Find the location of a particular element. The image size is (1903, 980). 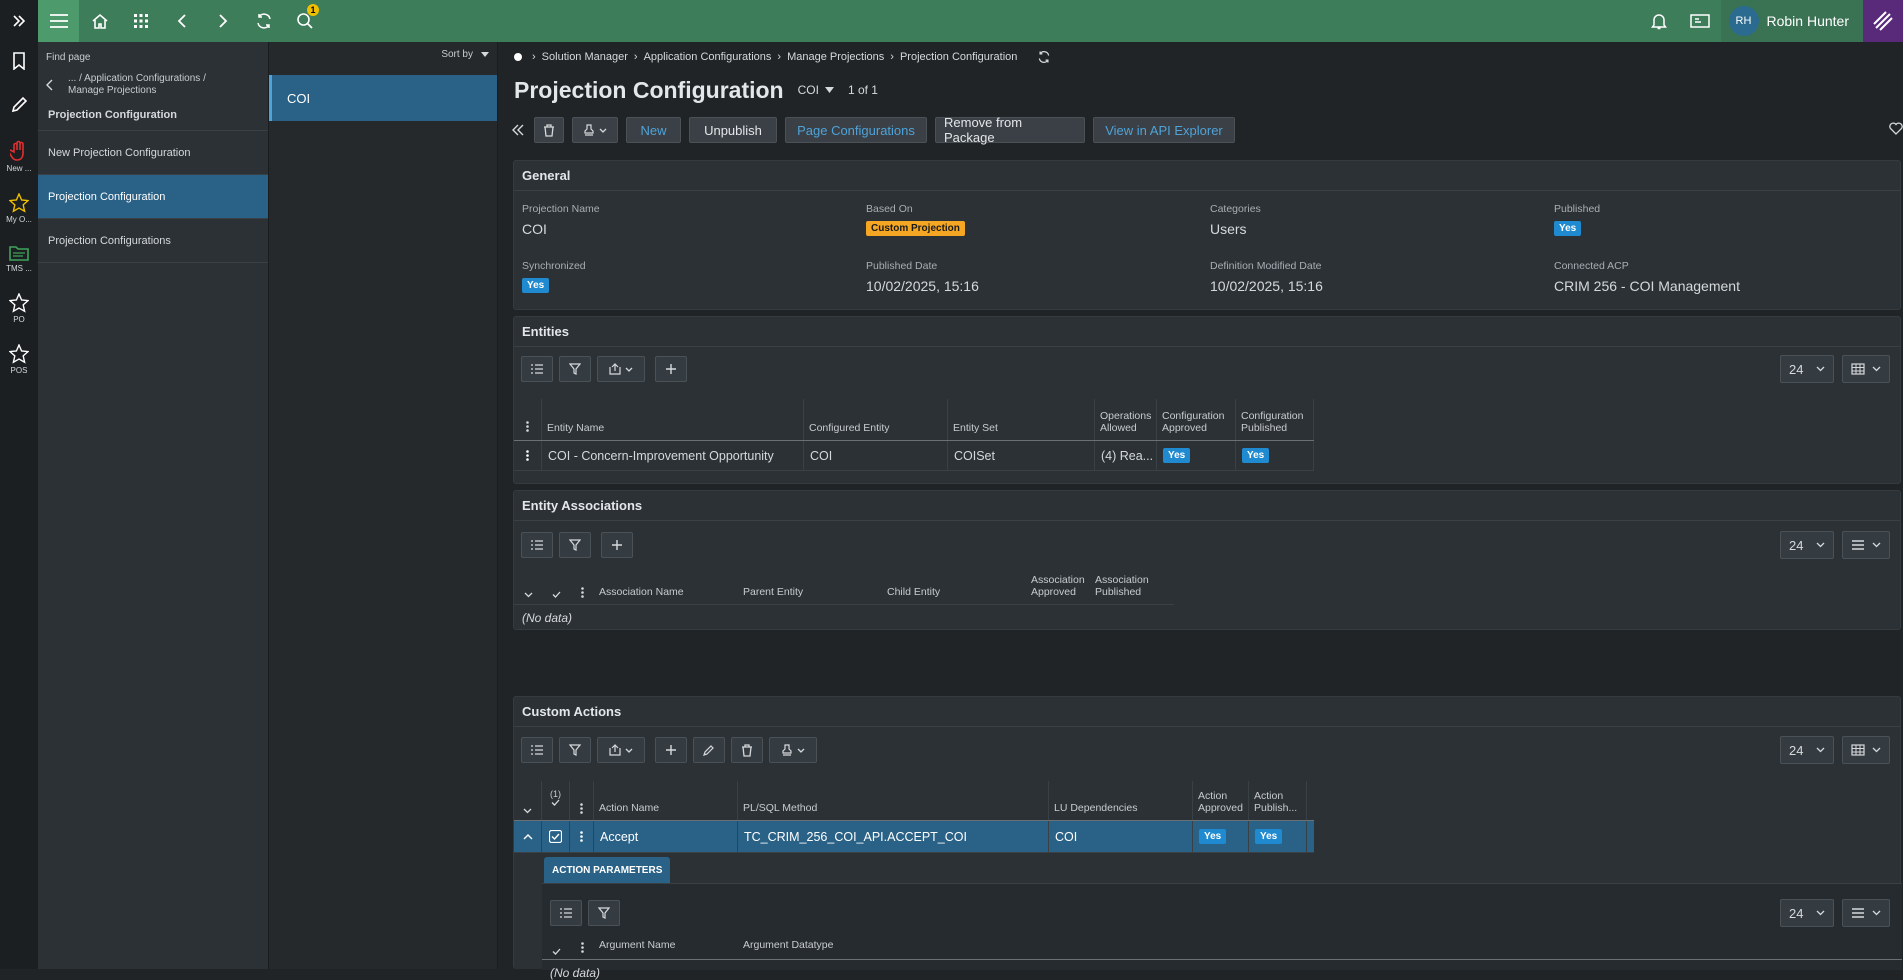

sort-by: Sort by is located at coordinates (383, 54).